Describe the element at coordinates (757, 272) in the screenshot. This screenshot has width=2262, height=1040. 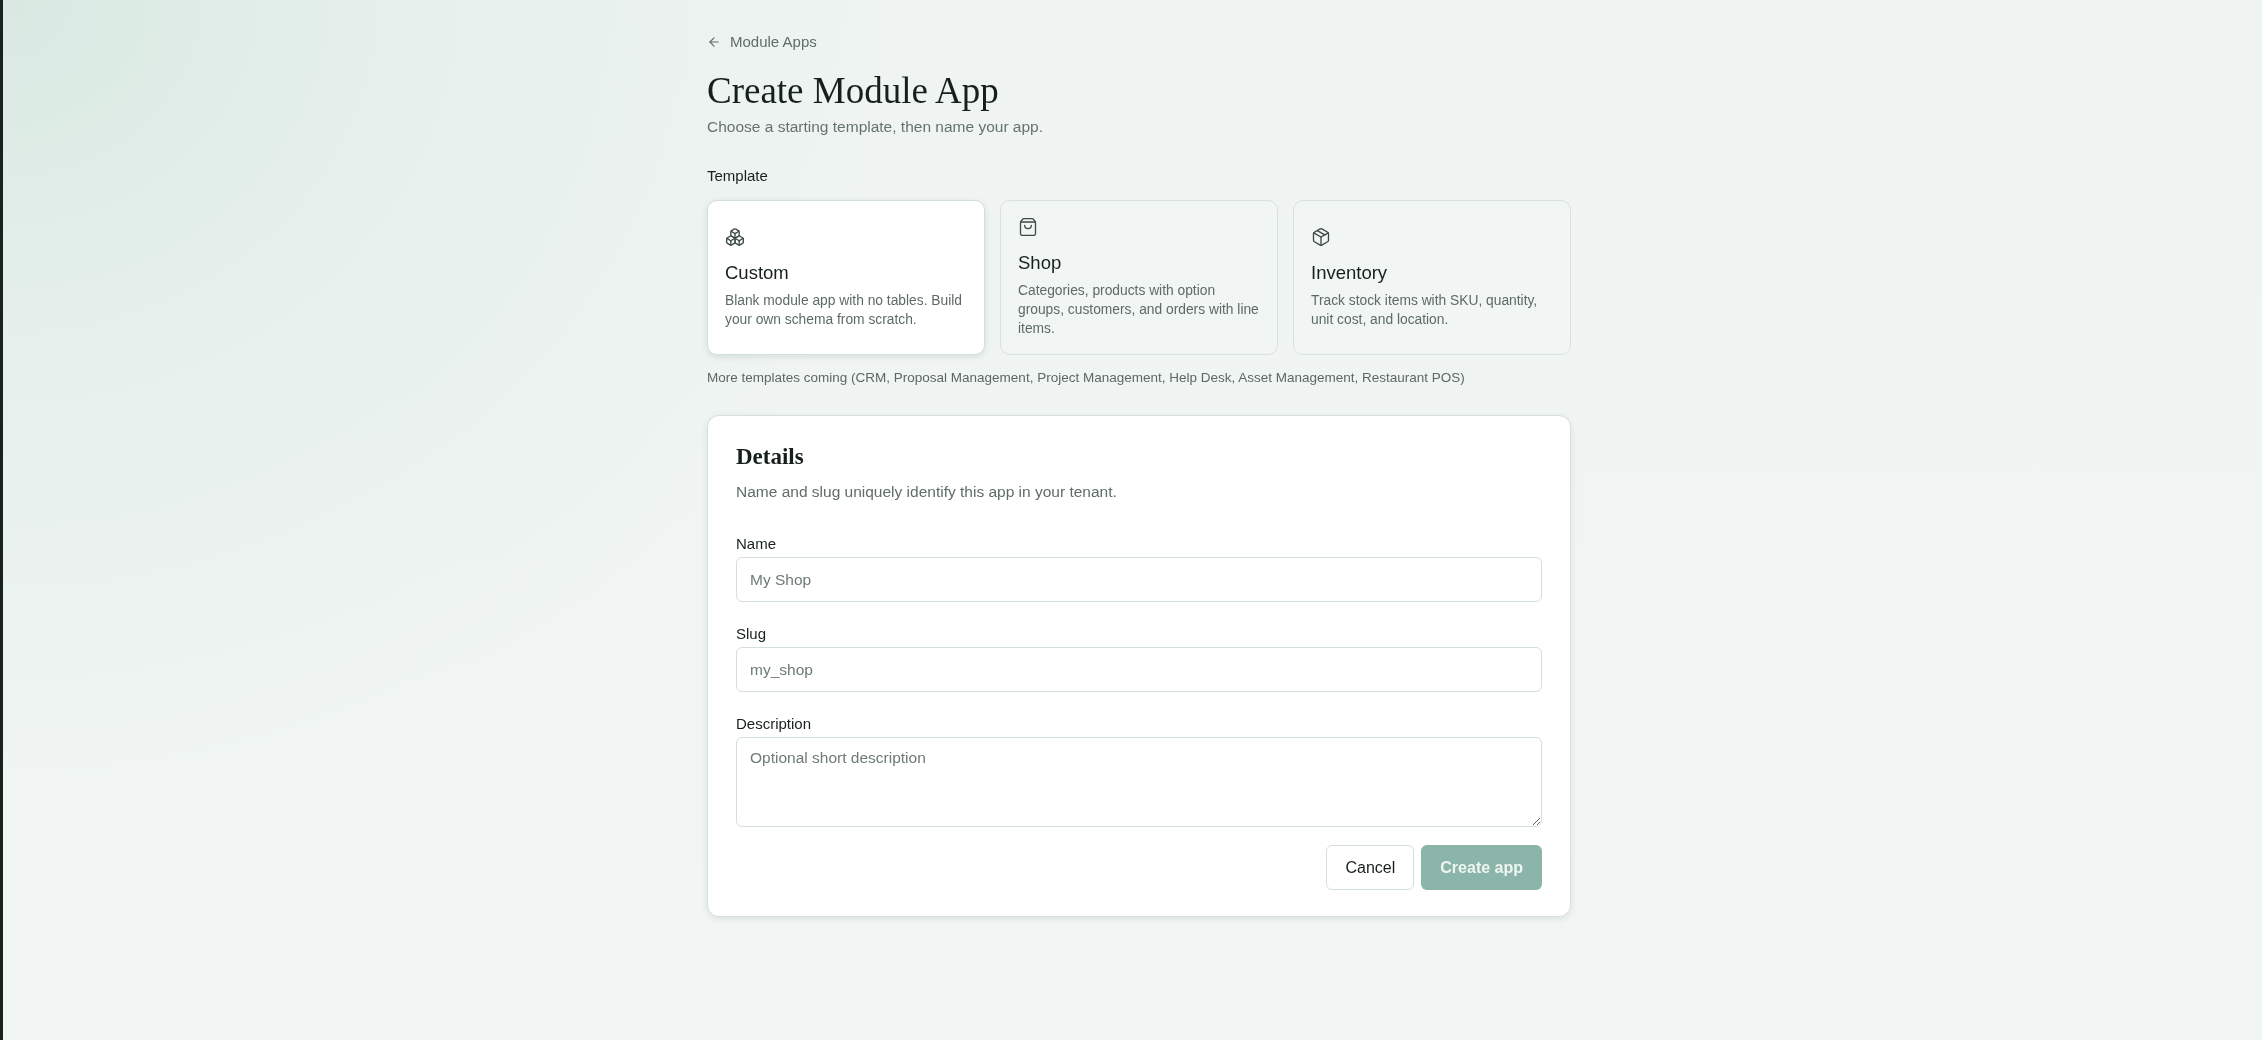
I see `template-title: Custom` at that location.